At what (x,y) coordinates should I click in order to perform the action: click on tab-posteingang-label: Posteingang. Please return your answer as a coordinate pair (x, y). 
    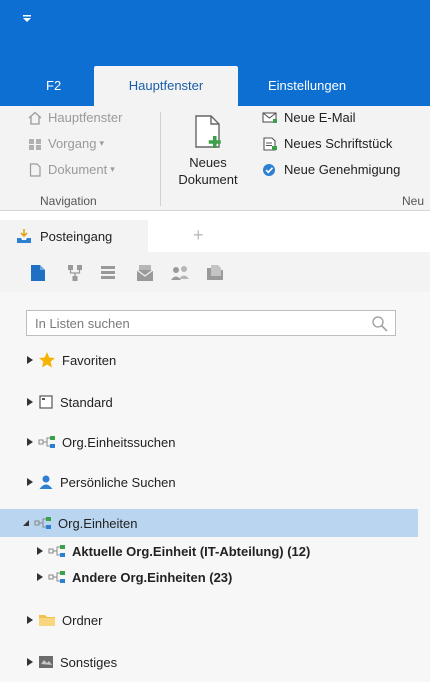
    Looking at the image, I should click on (76, 236).